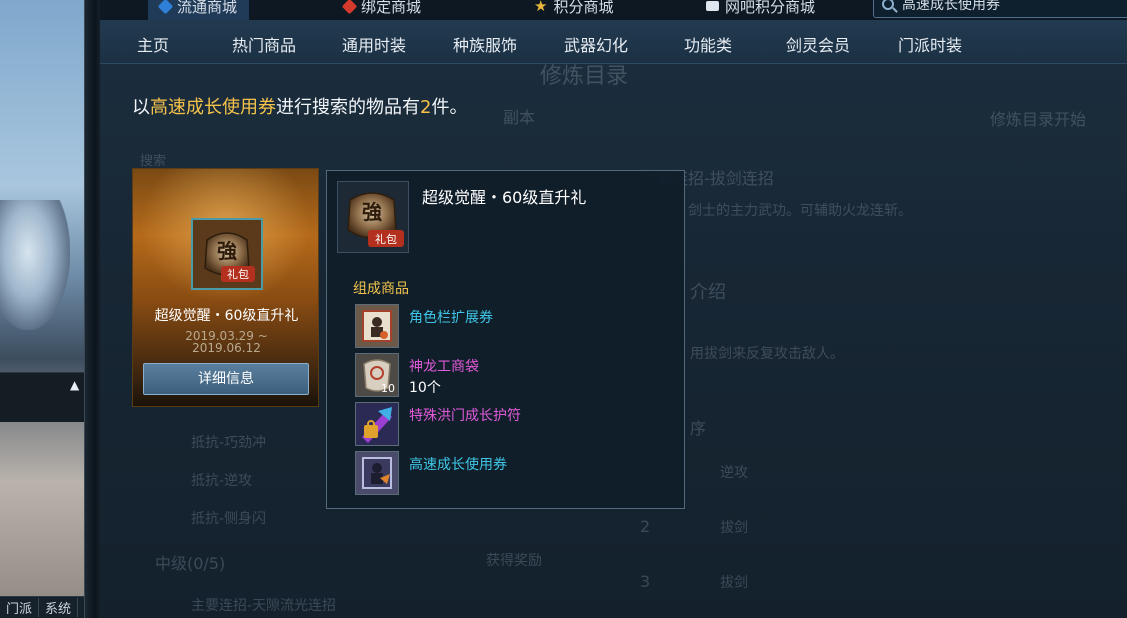 Image resolution: width=1127 pixels, height=618 pixels. Describe the element at coordinates (20, 607) in the screenshot. I see `bottom-tab-sect: 门派` at that location.